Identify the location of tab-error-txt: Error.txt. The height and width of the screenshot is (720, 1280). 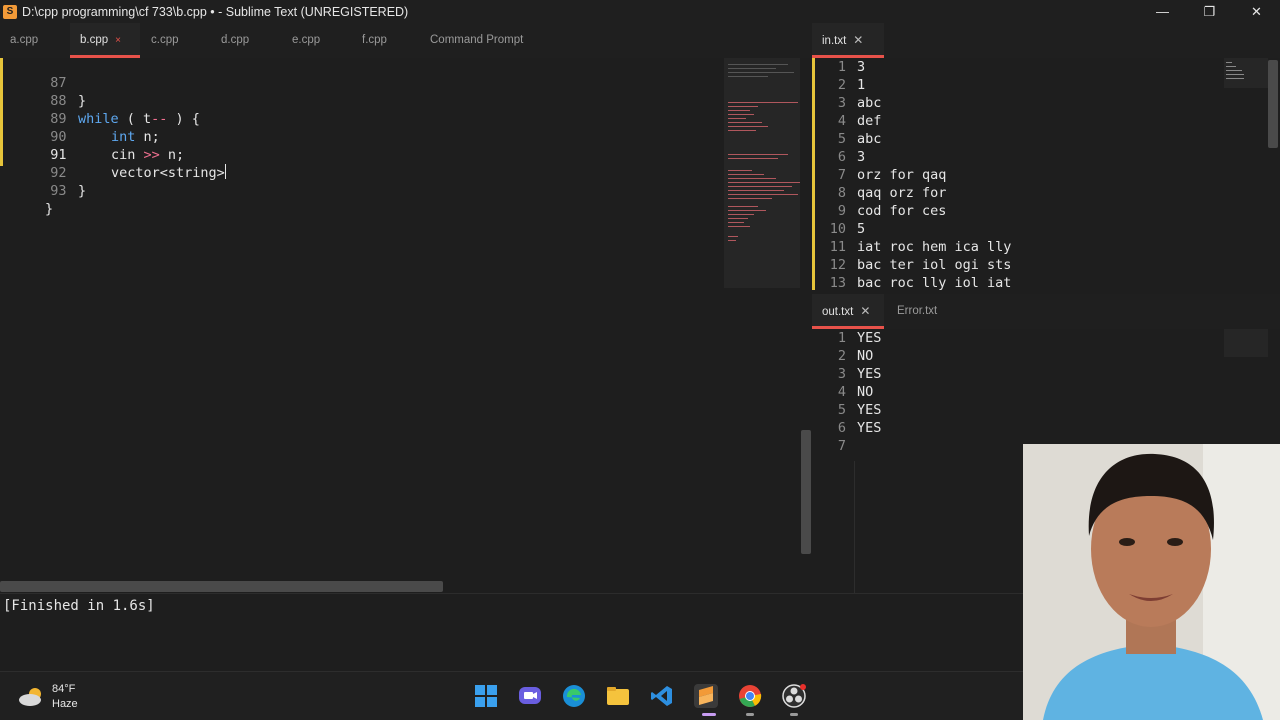
(927, 311).